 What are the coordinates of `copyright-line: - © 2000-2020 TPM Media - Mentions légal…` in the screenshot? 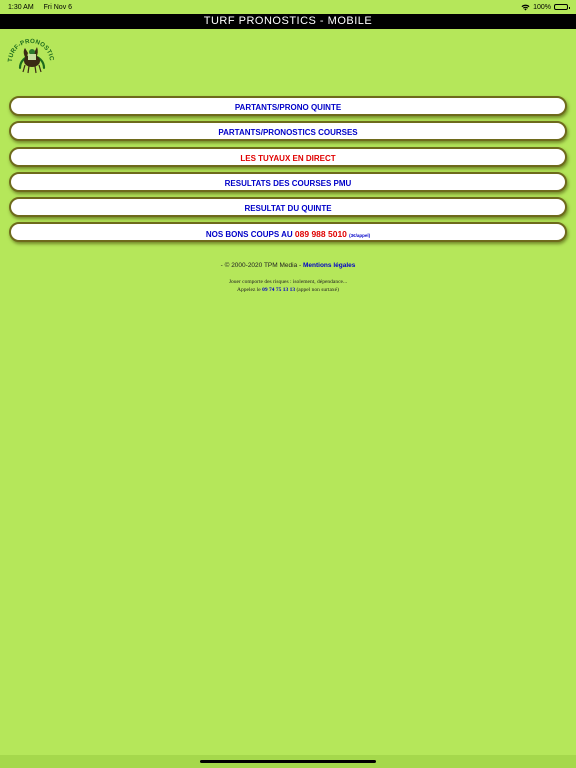 It's located at (288, 265).